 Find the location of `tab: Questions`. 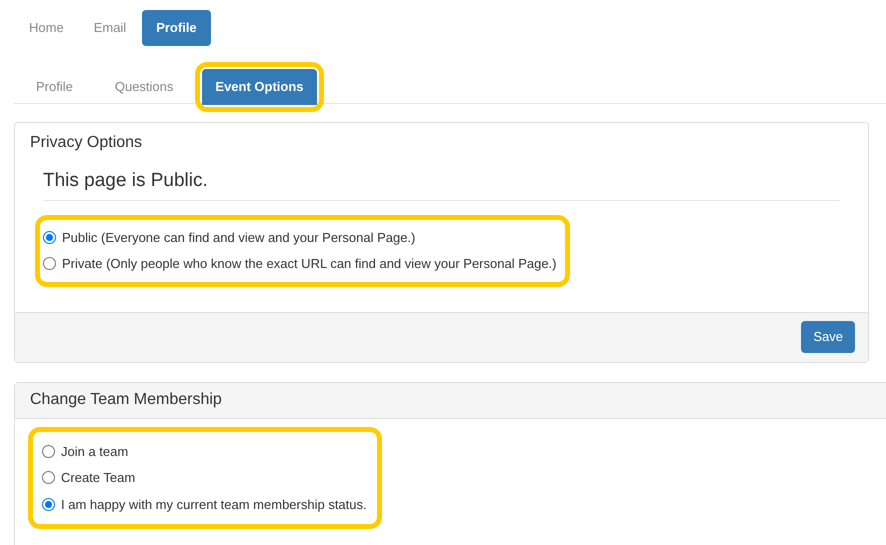

tab: Questions is located at coordinates (144, 87).